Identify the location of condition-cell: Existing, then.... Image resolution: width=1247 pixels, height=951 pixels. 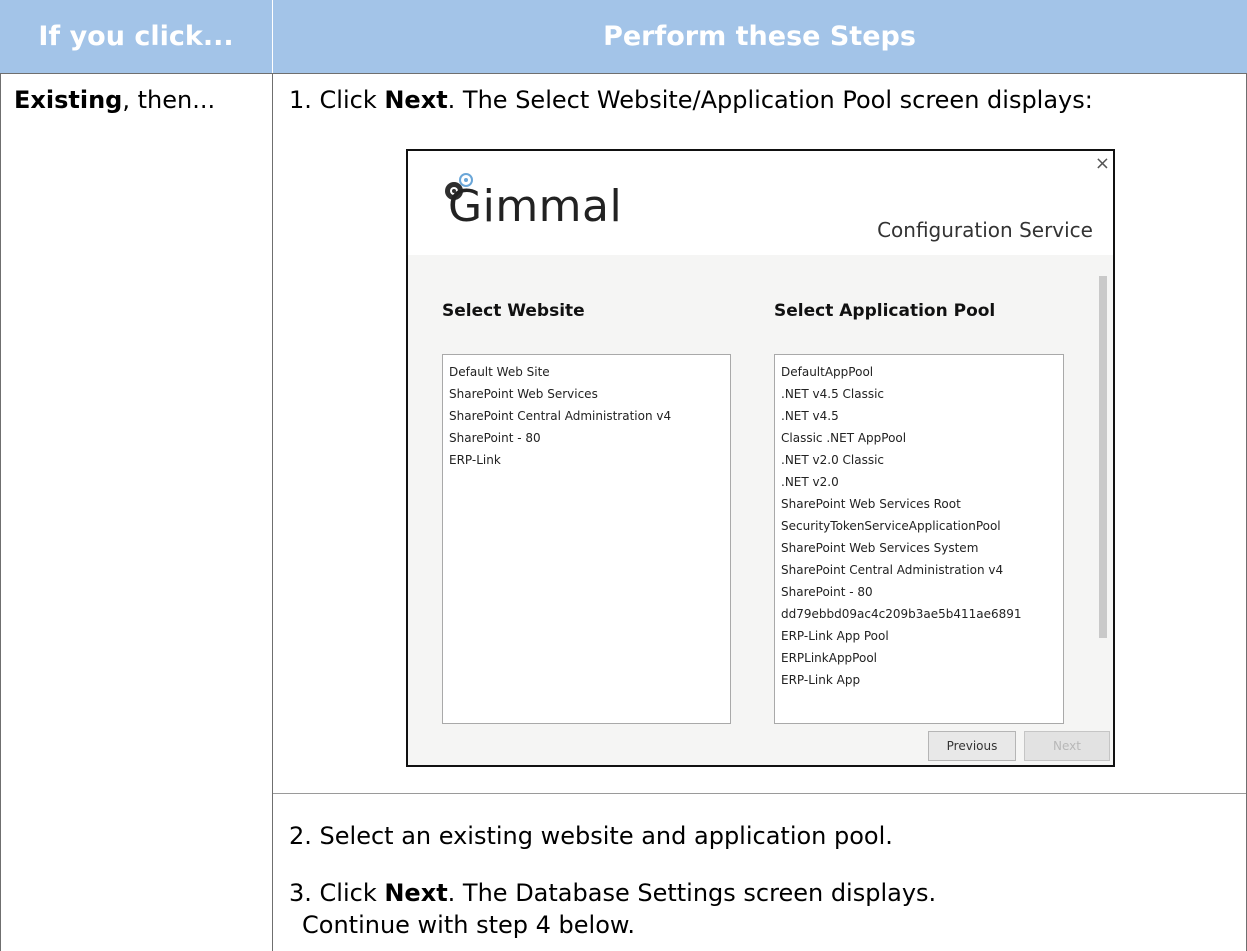
(114, 100).